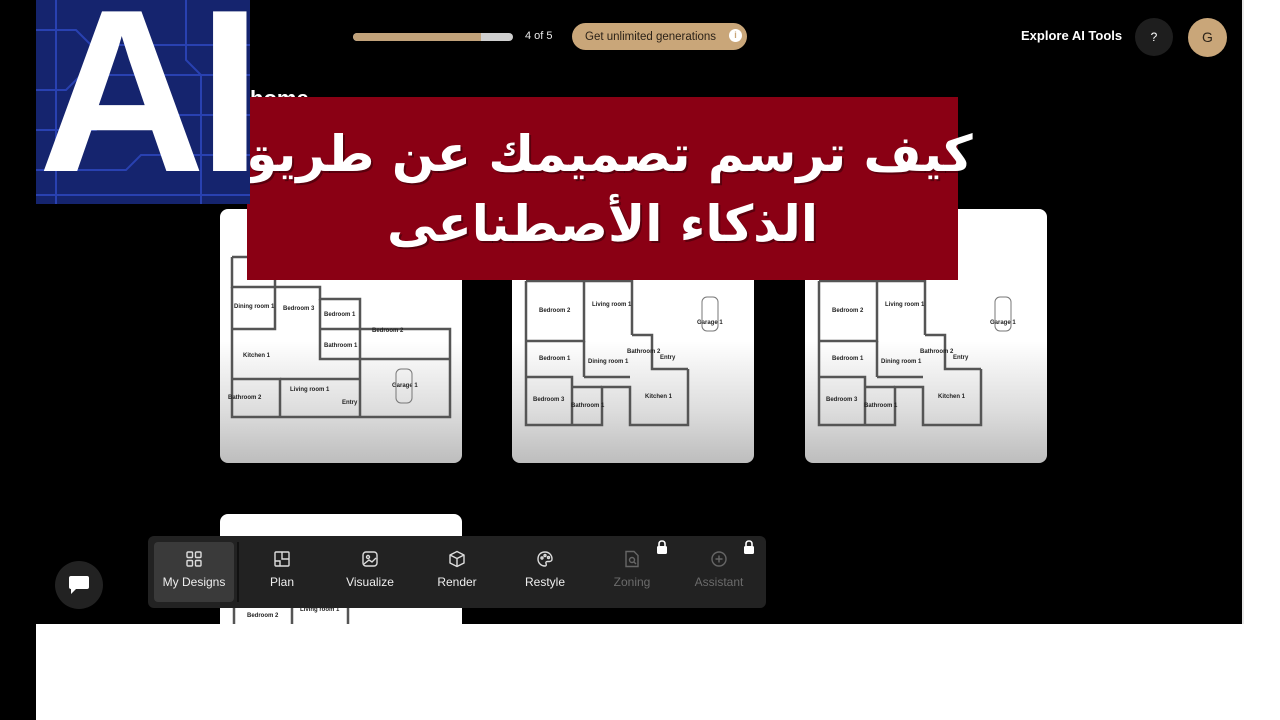 Image resolution: width=1280 pixels, height=720 pixels. I want to click on user-avatar: G, so click(1207, 37).